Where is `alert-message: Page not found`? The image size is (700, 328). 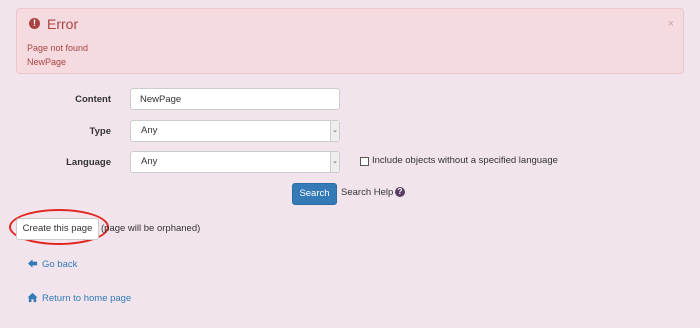 alert-message: Page not found is located at coordinates (58, 48).